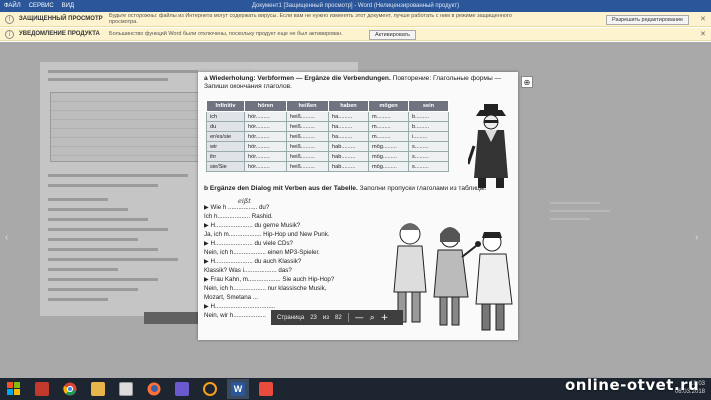  What do you see at coordinates (6, 237) in the screenshot?
I see `prev-page-arrow-icon: ‹` at bounding box center [6, 237].